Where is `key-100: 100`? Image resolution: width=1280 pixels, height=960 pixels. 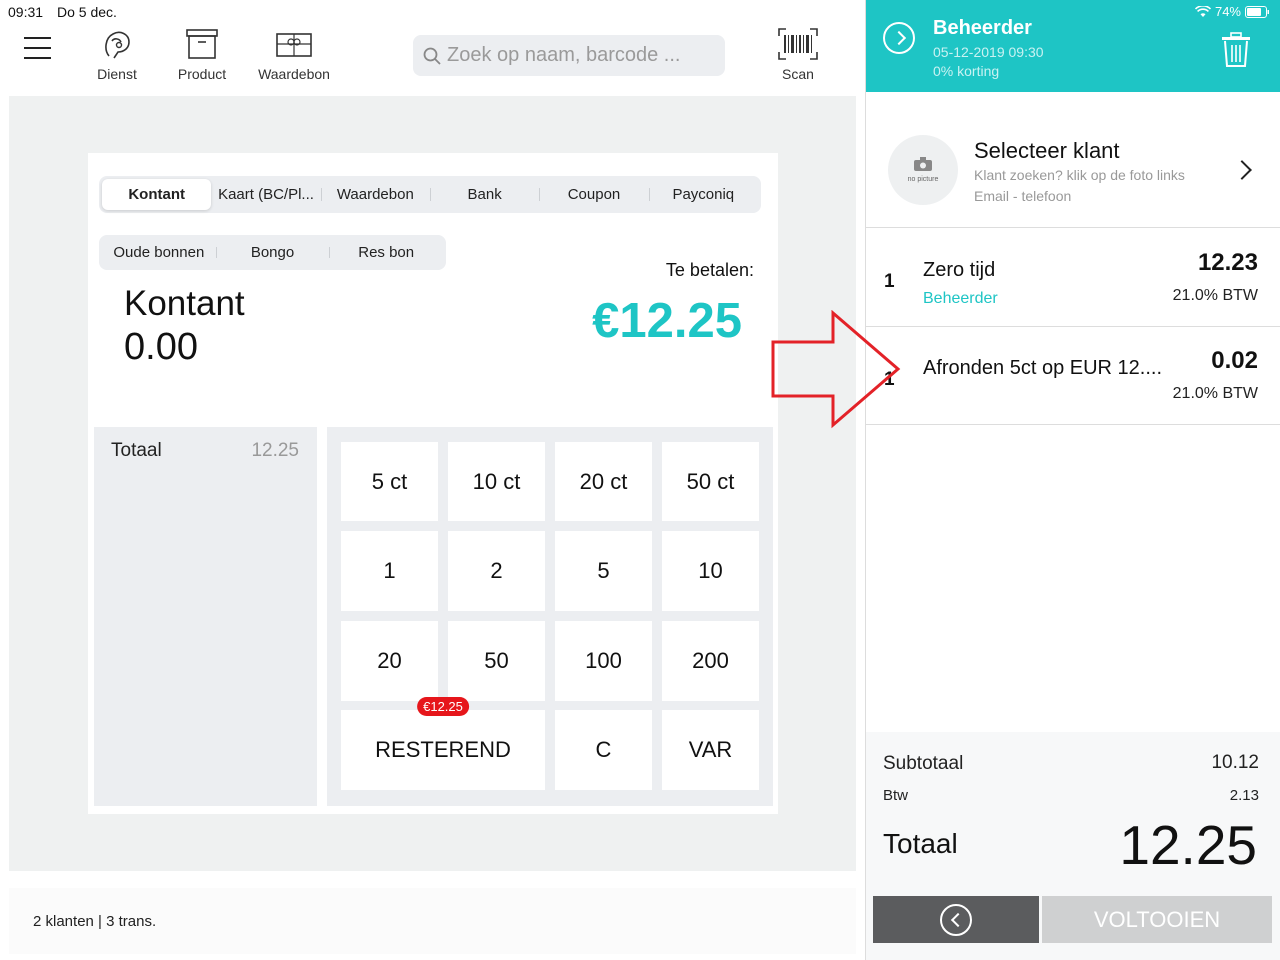
key-100: 100 is located at coordinates (603, 661).